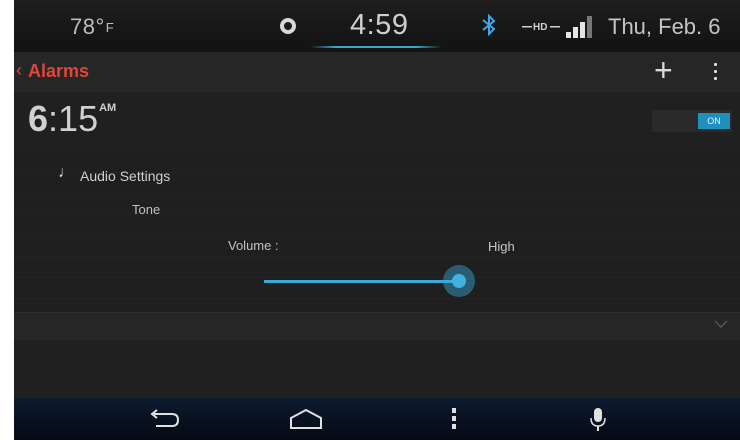  I want to click on navigation-bar, so click(377, 419).